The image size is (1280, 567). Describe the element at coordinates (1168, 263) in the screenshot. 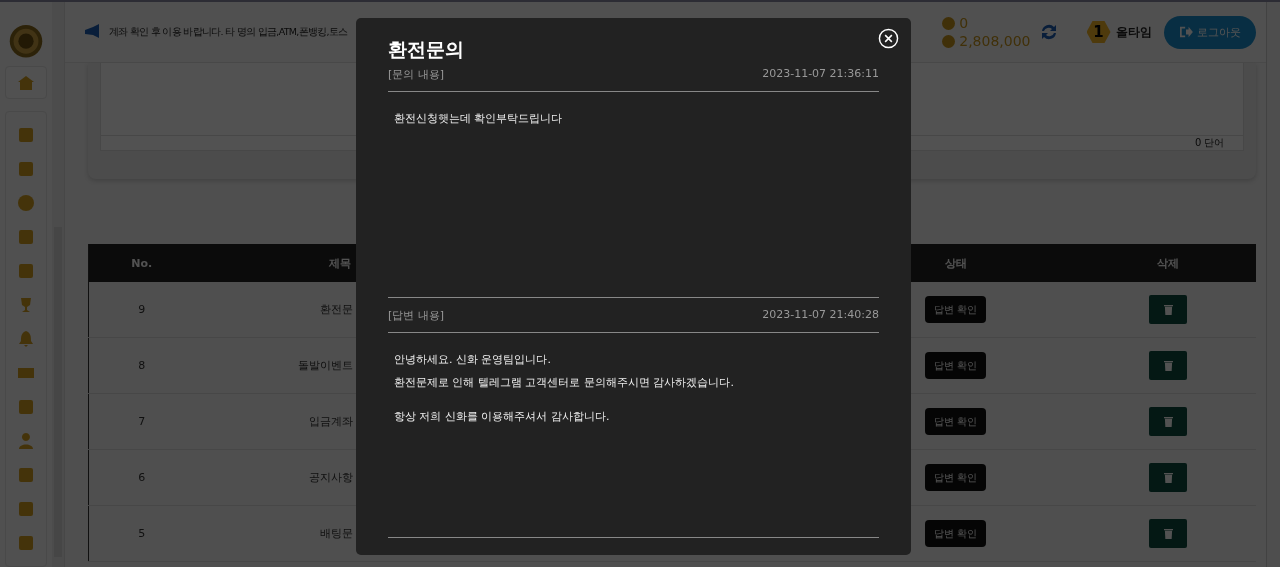

I see `column-header: 삭제` at that location.